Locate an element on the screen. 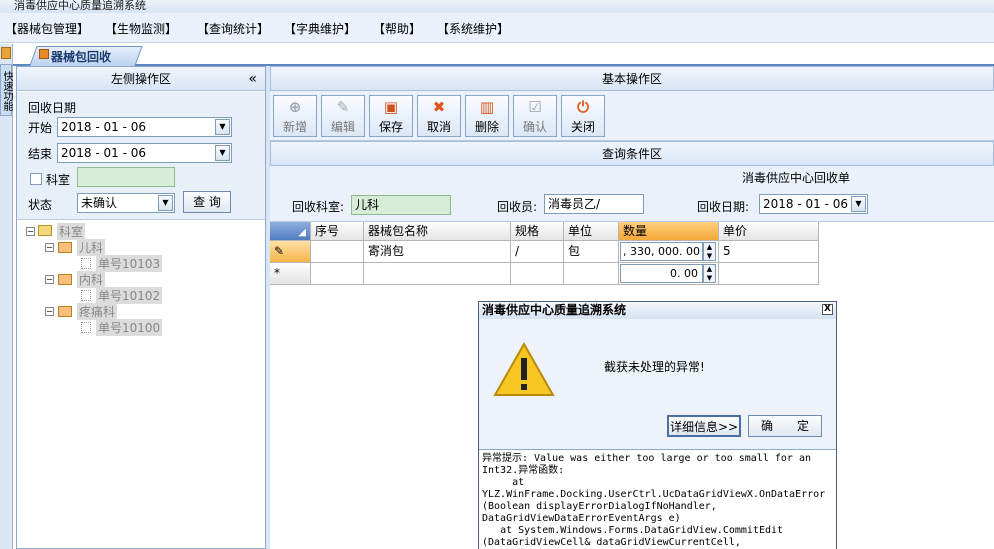 This screenshot has height=549, width=994. col-header-unit: 单位 is located at coordinates (591, 231).